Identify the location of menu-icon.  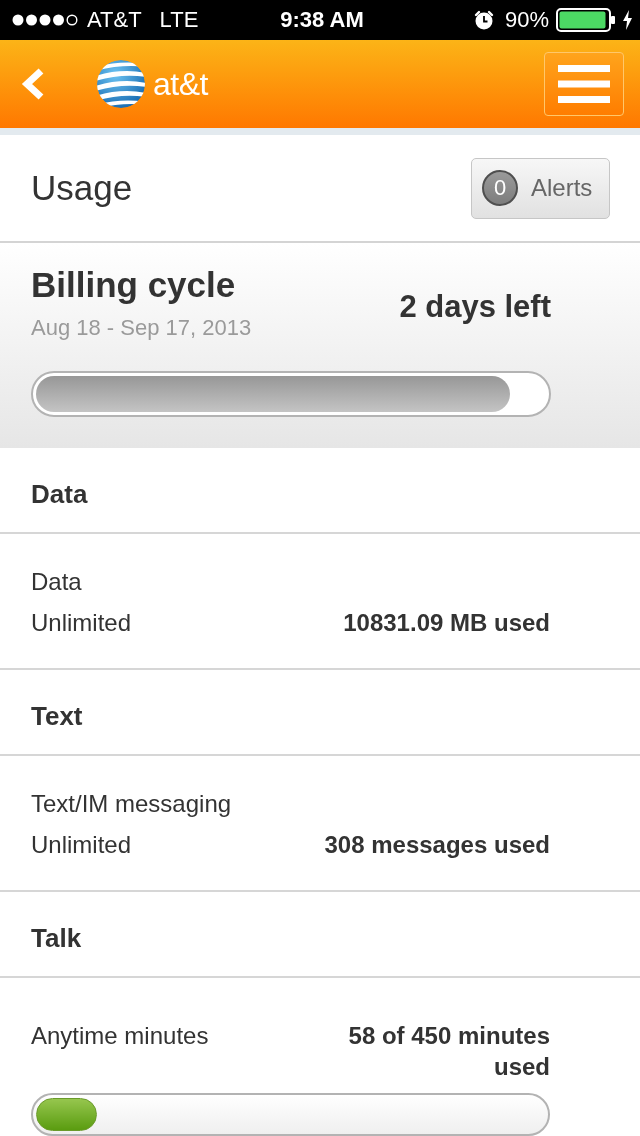
(584, 84).